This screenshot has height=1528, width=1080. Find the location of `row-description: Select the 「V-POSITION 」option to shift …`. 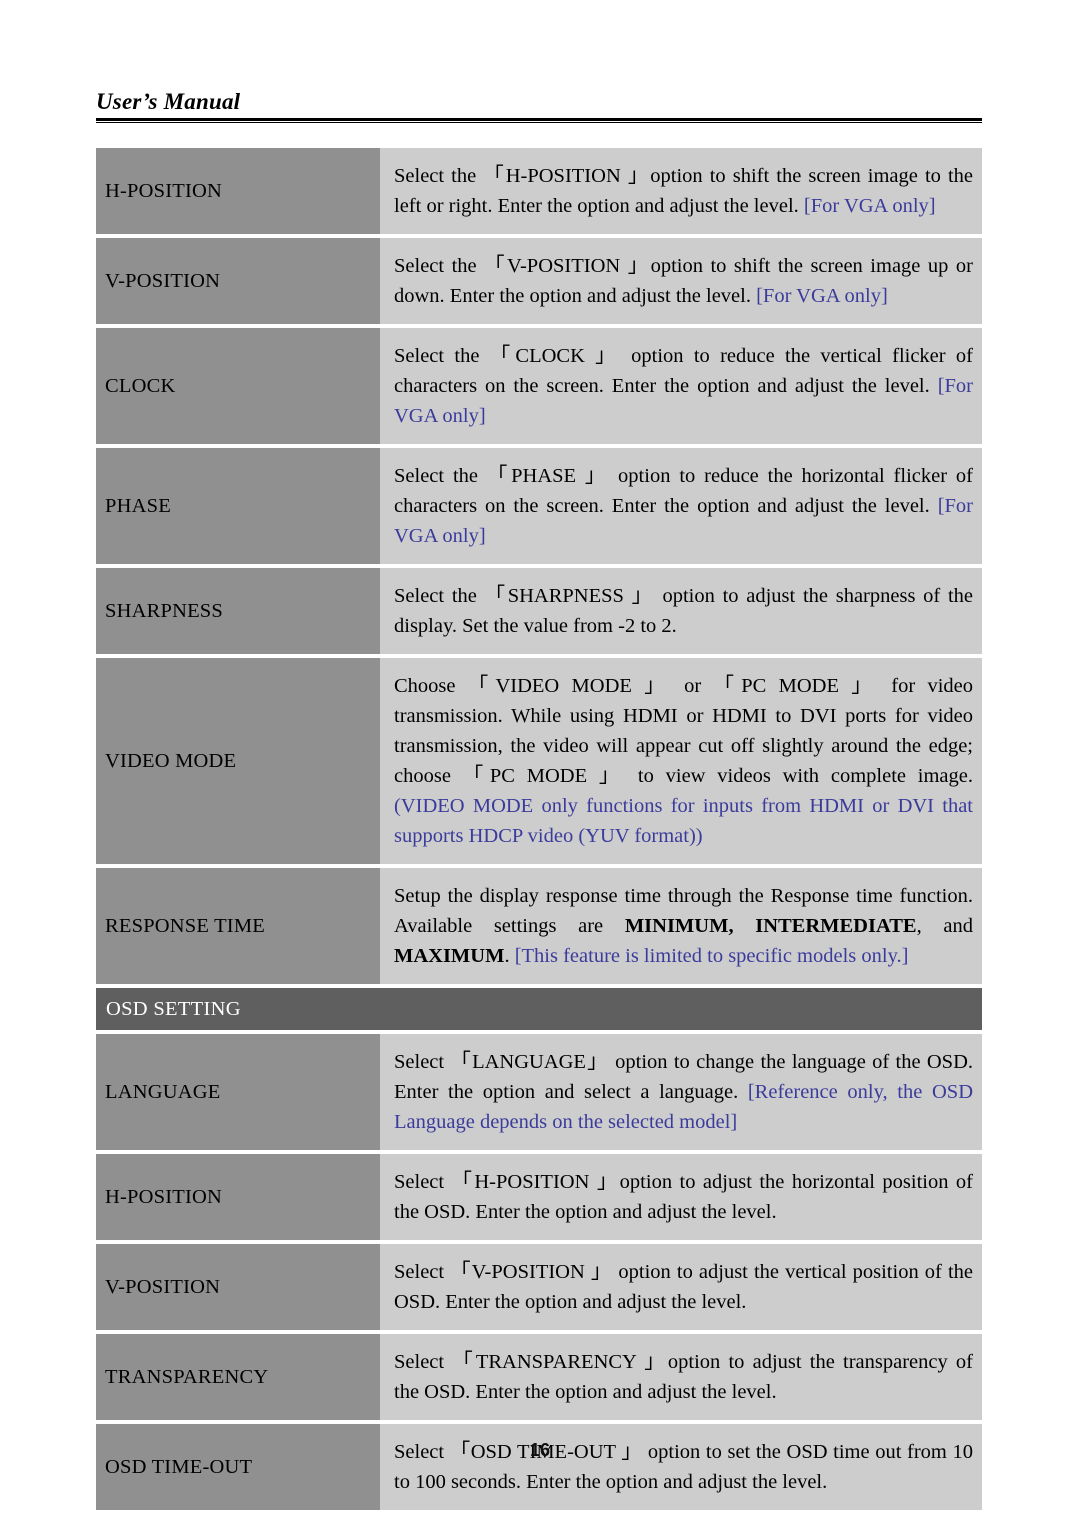

row-description: Select the 「V-POSITION 」option to shift … is located at coordinates (681, 281).